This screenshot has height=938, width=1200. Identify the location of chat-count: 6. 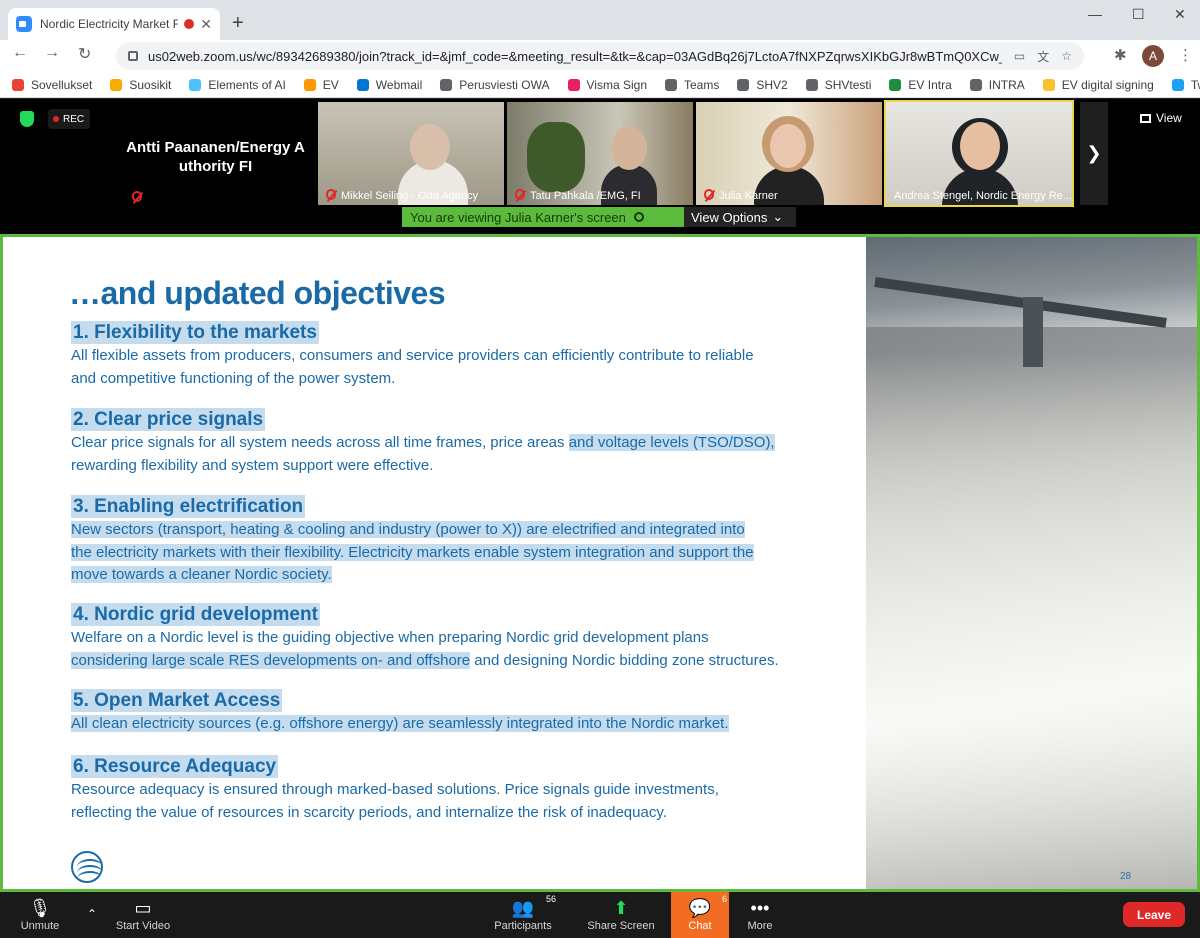
(724, 899).